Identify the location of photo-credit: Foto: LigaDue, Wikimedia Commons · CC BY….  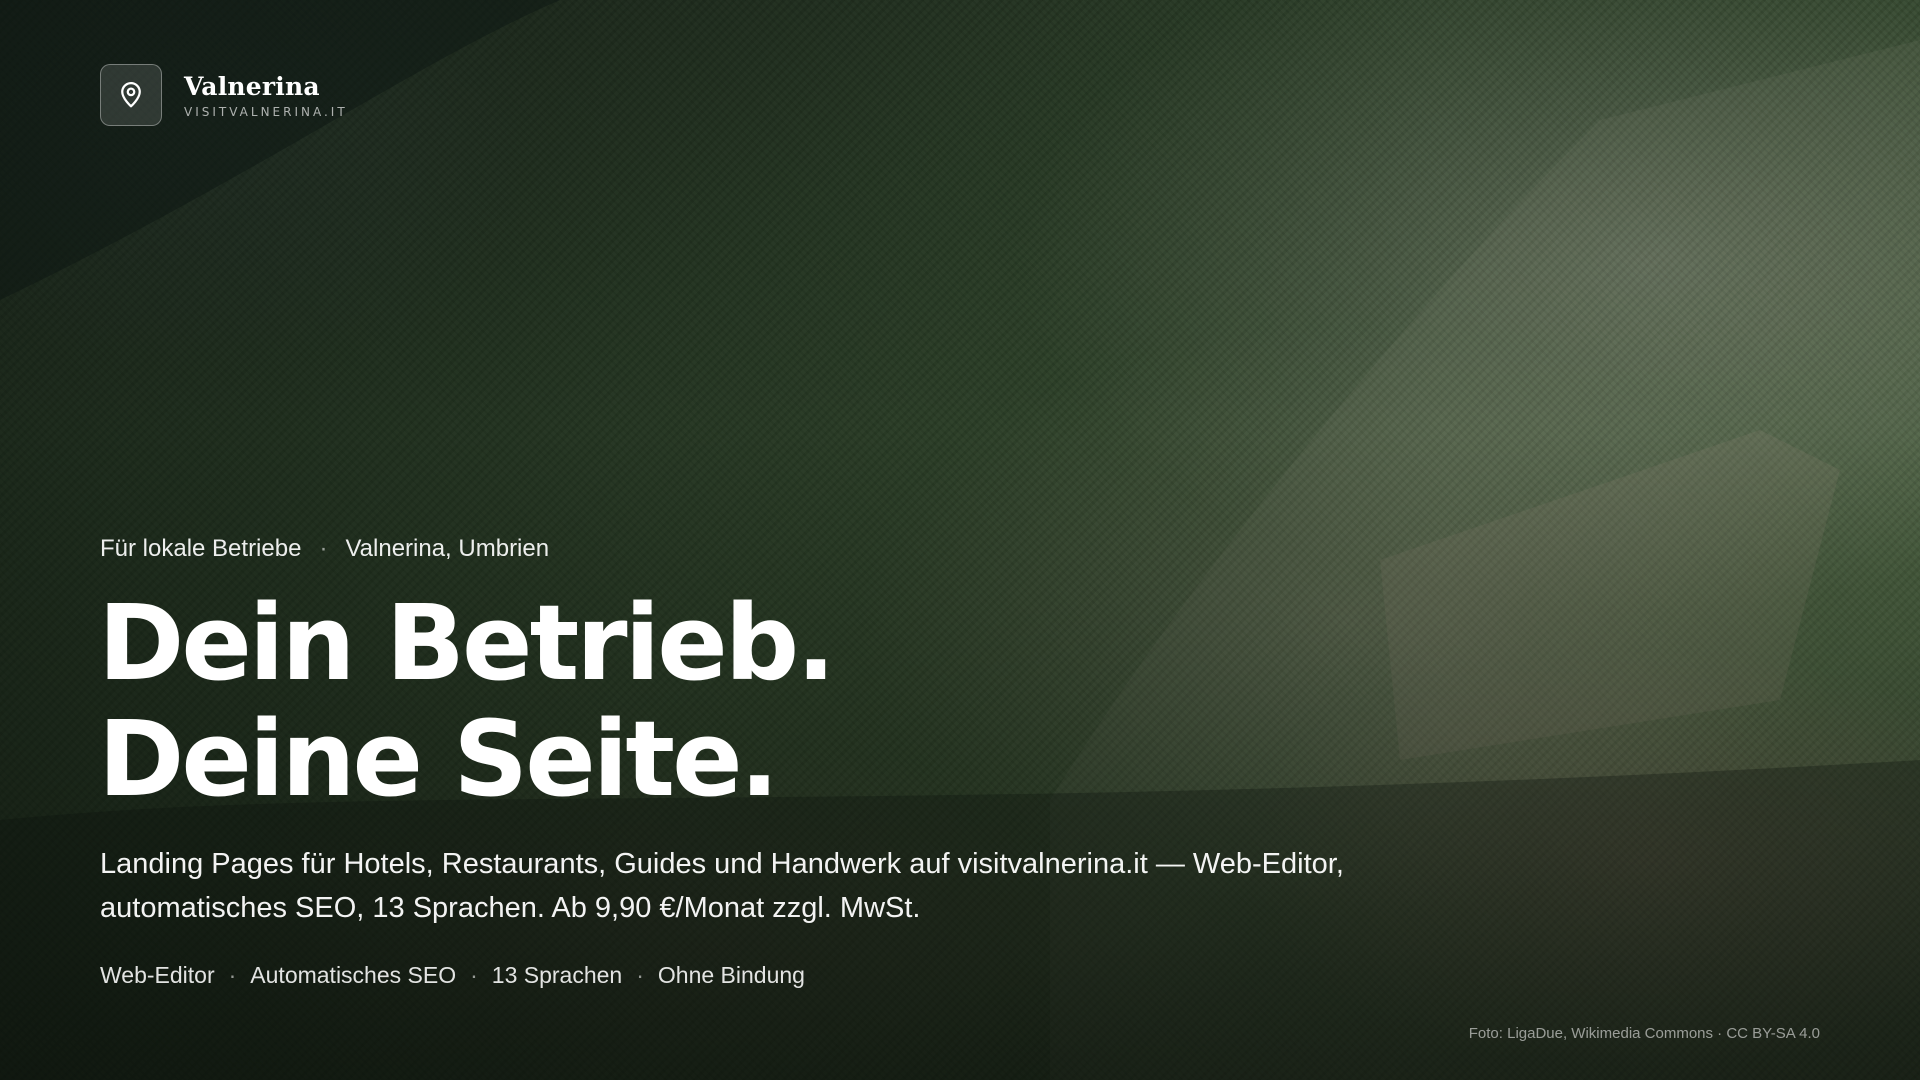
(1644, 1033).